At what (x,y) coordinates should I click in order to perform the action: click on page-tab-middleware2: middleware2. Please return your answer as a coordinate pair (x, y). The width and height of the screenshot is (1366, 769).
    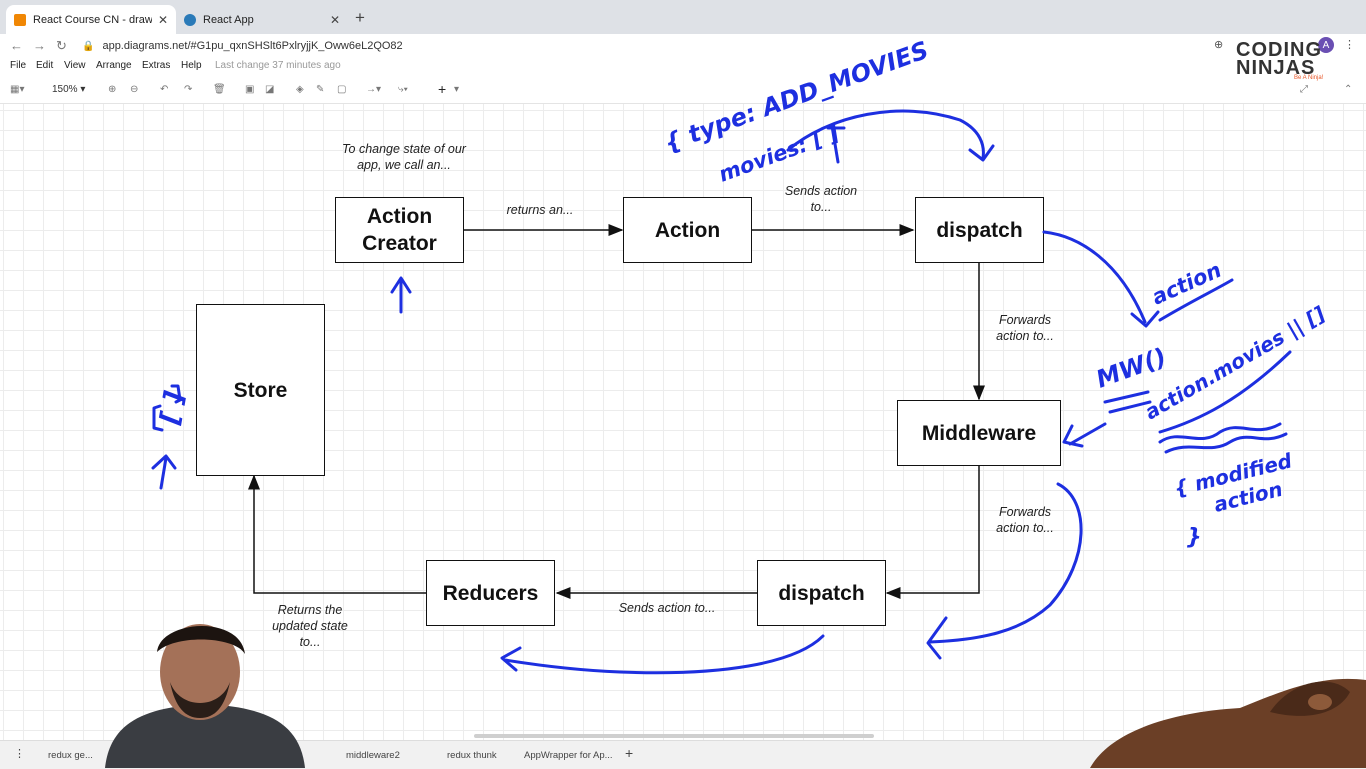
    Looking at the image, I should click on (373, 755).